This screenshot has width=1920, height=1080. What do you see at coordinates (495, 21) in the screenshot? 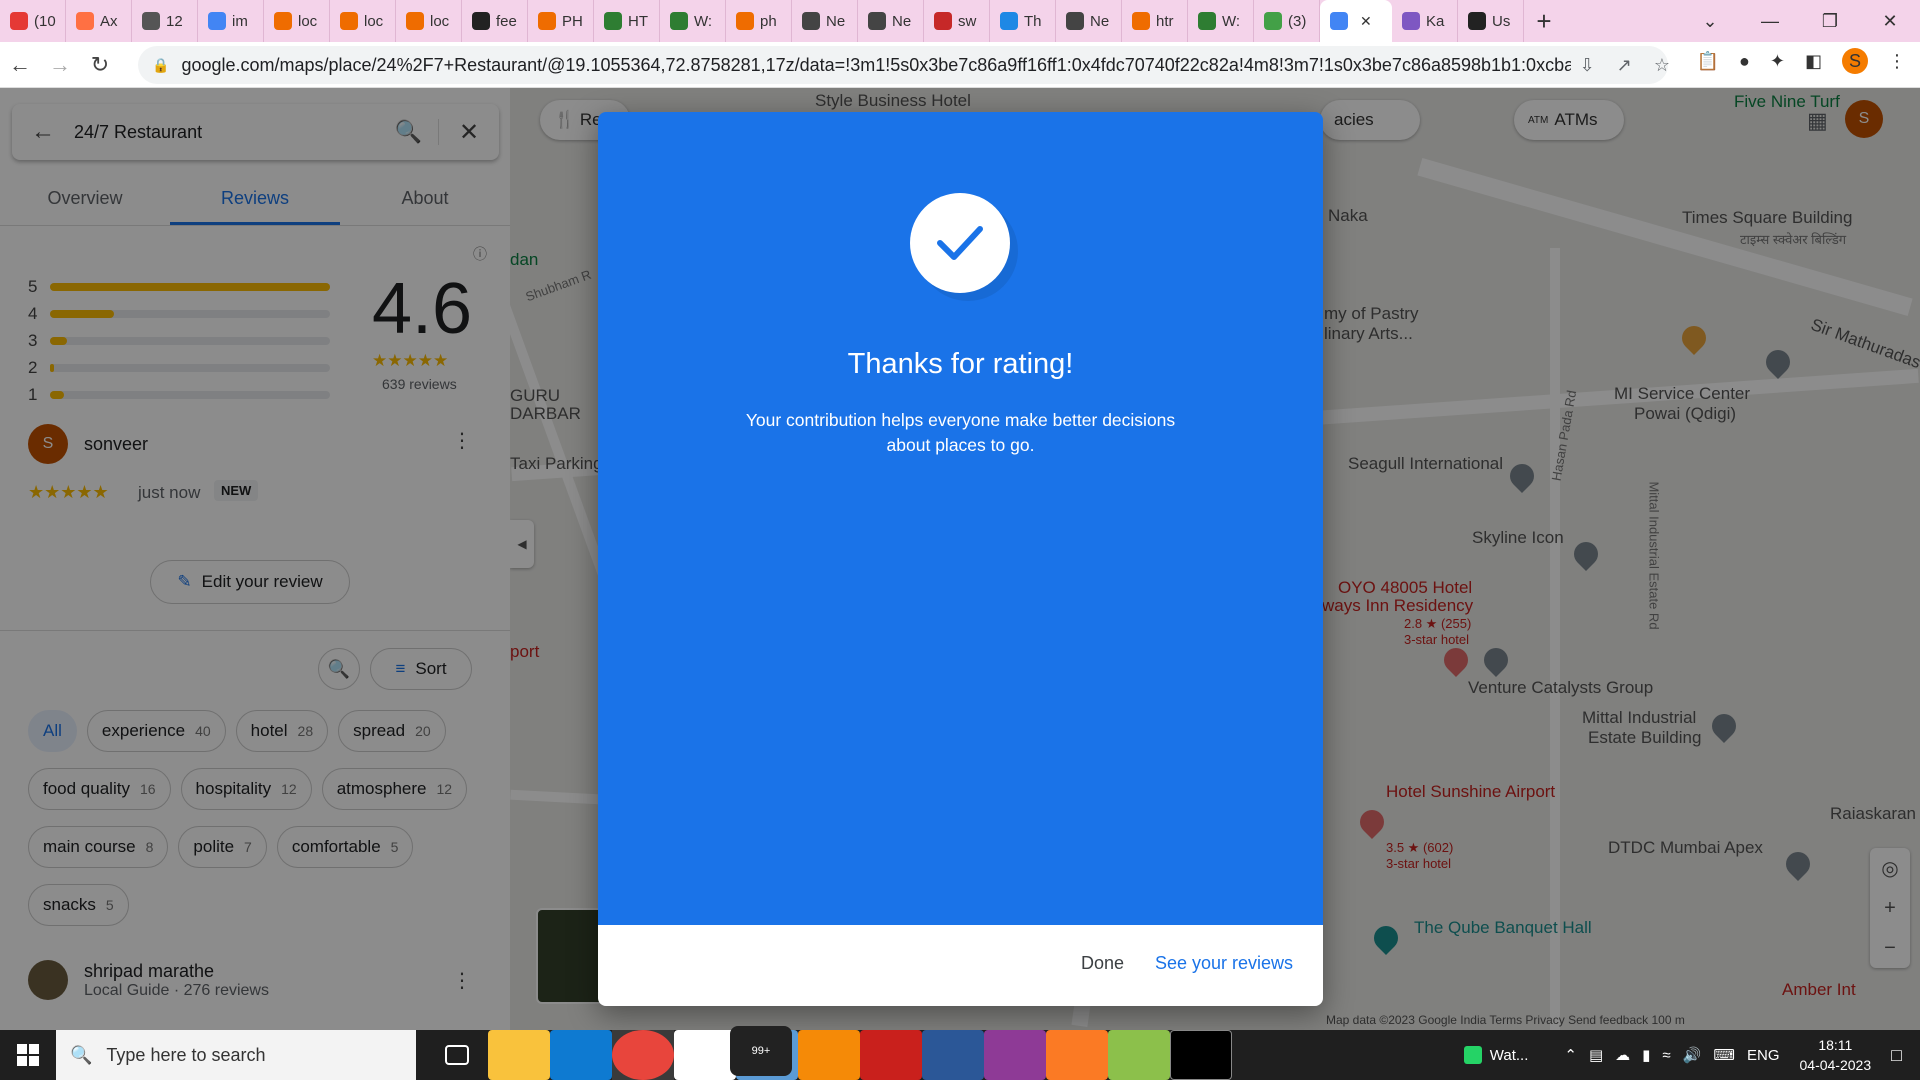
I see `browser-tab: fee` at bounding box center [495, 21].